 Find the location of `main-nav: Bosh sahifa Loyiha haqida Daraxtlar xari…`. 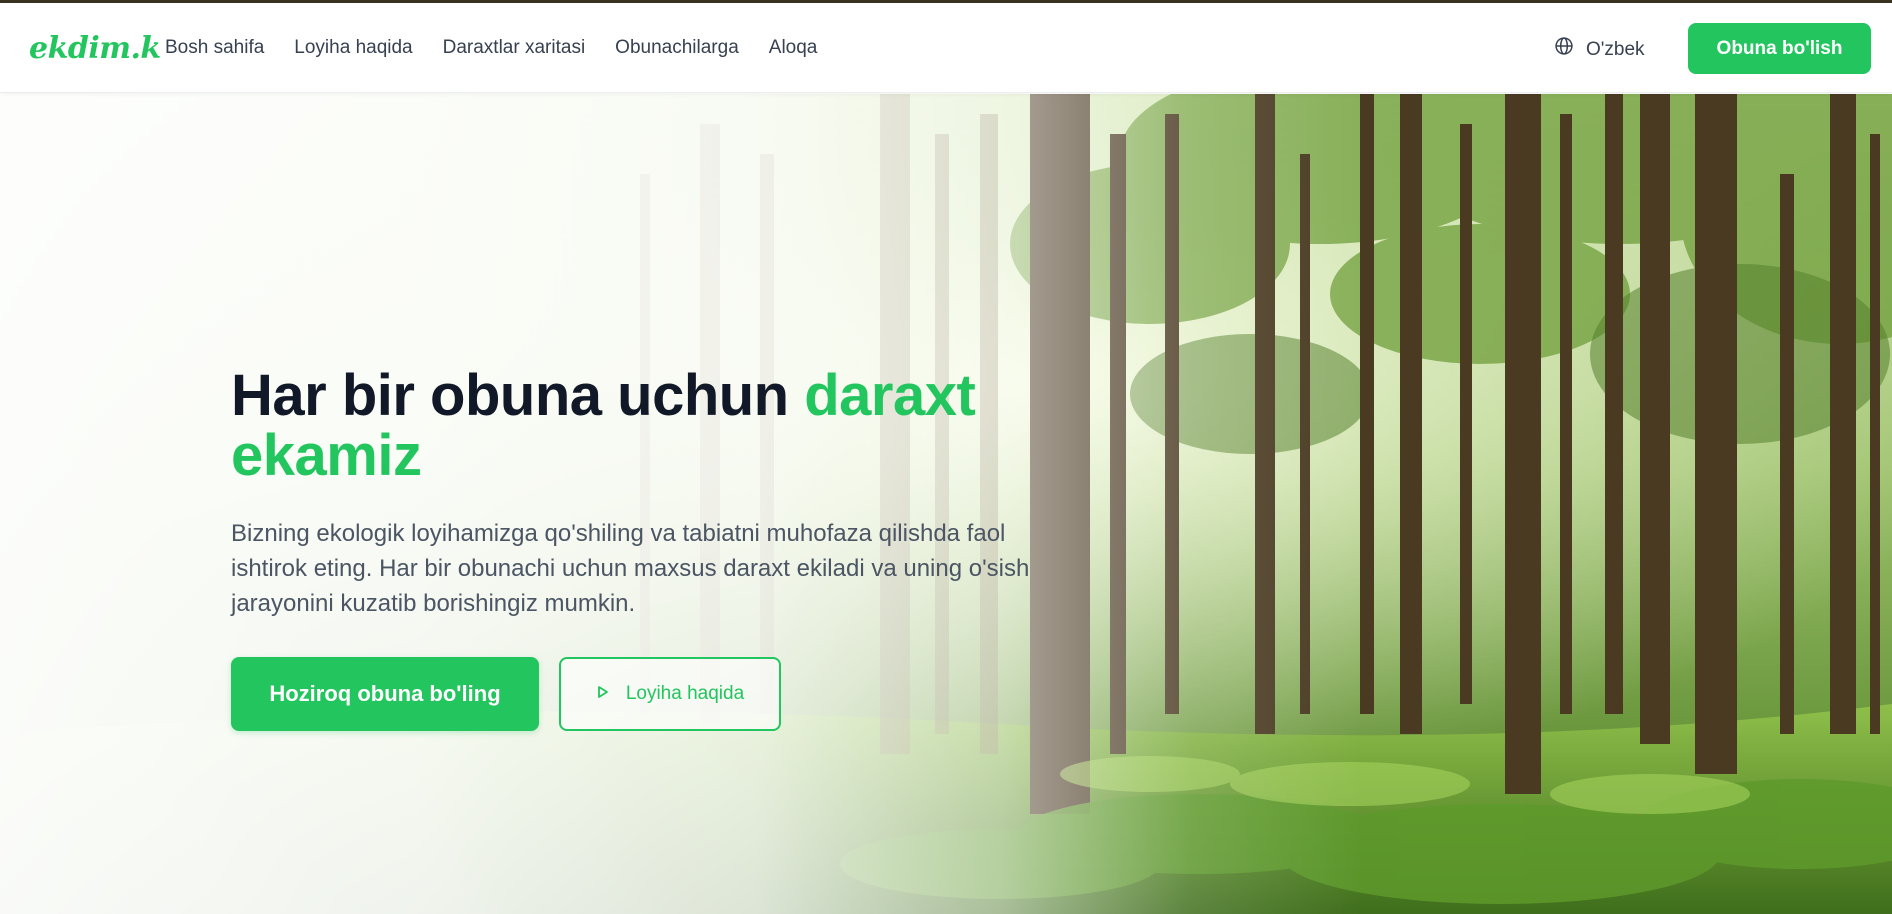

main-nav: Bosh sahifa Loyiha haqida Daraxtlar xari… is located at coordinates (491, 48).